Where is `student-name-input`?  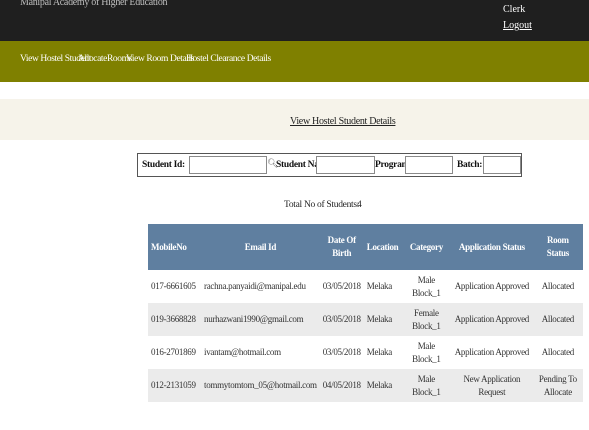 student-name-input is located at coordinates (345, 165).